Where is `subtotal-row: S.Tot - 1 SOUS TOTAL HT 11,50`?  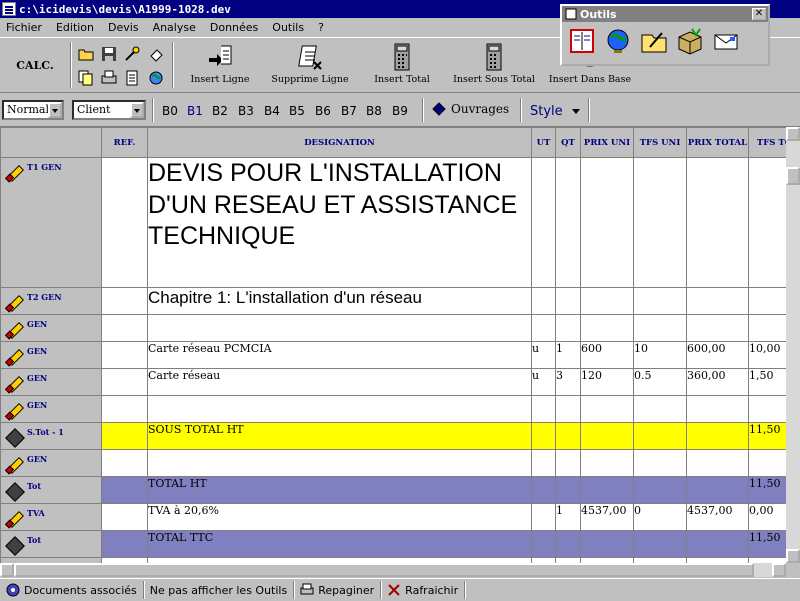 subtotal-row: S.Tot - 1 SOUS TOTAL HT 11,50 is located at coordinates (393, 436).